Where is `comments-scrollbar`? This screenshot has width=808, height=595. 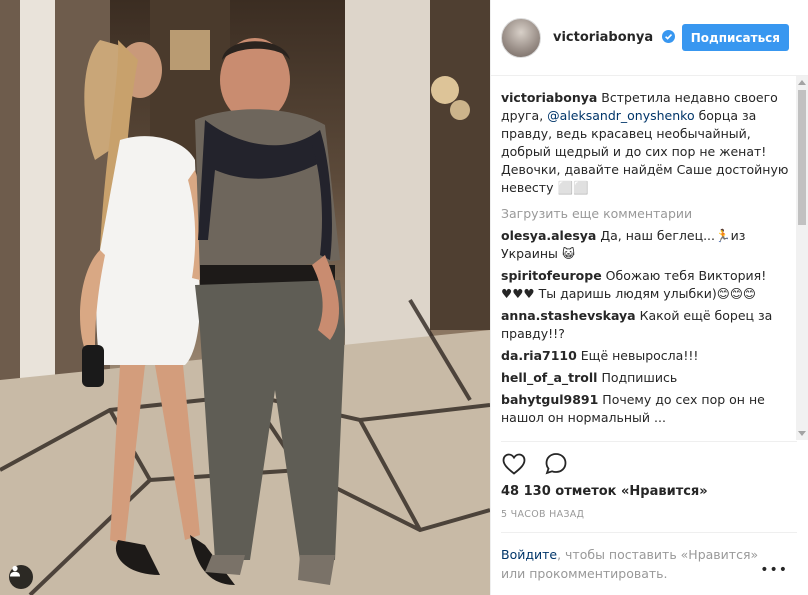 comments-scrollbar is located at coordinates (802, 258).